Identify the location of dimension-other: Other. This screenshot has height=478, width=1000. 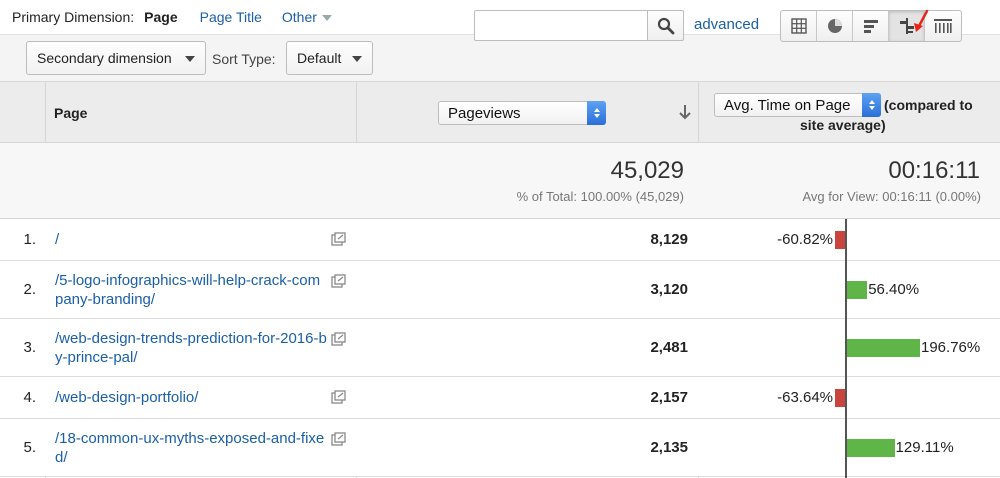
(307, 17).